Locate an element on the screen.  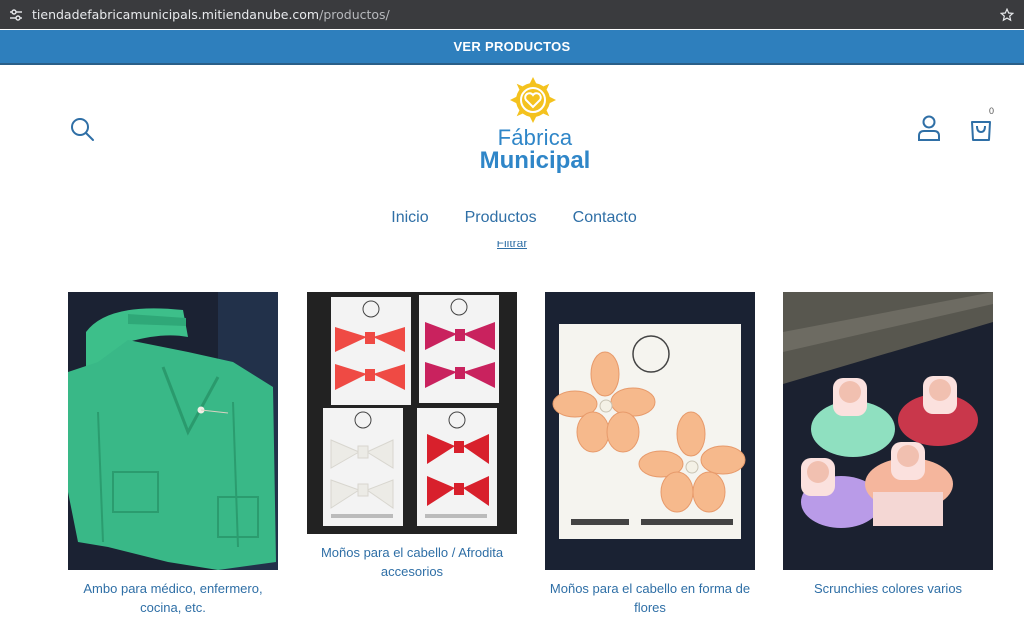
filter-link-container: Filtrar is located at coordinates (512, 248).